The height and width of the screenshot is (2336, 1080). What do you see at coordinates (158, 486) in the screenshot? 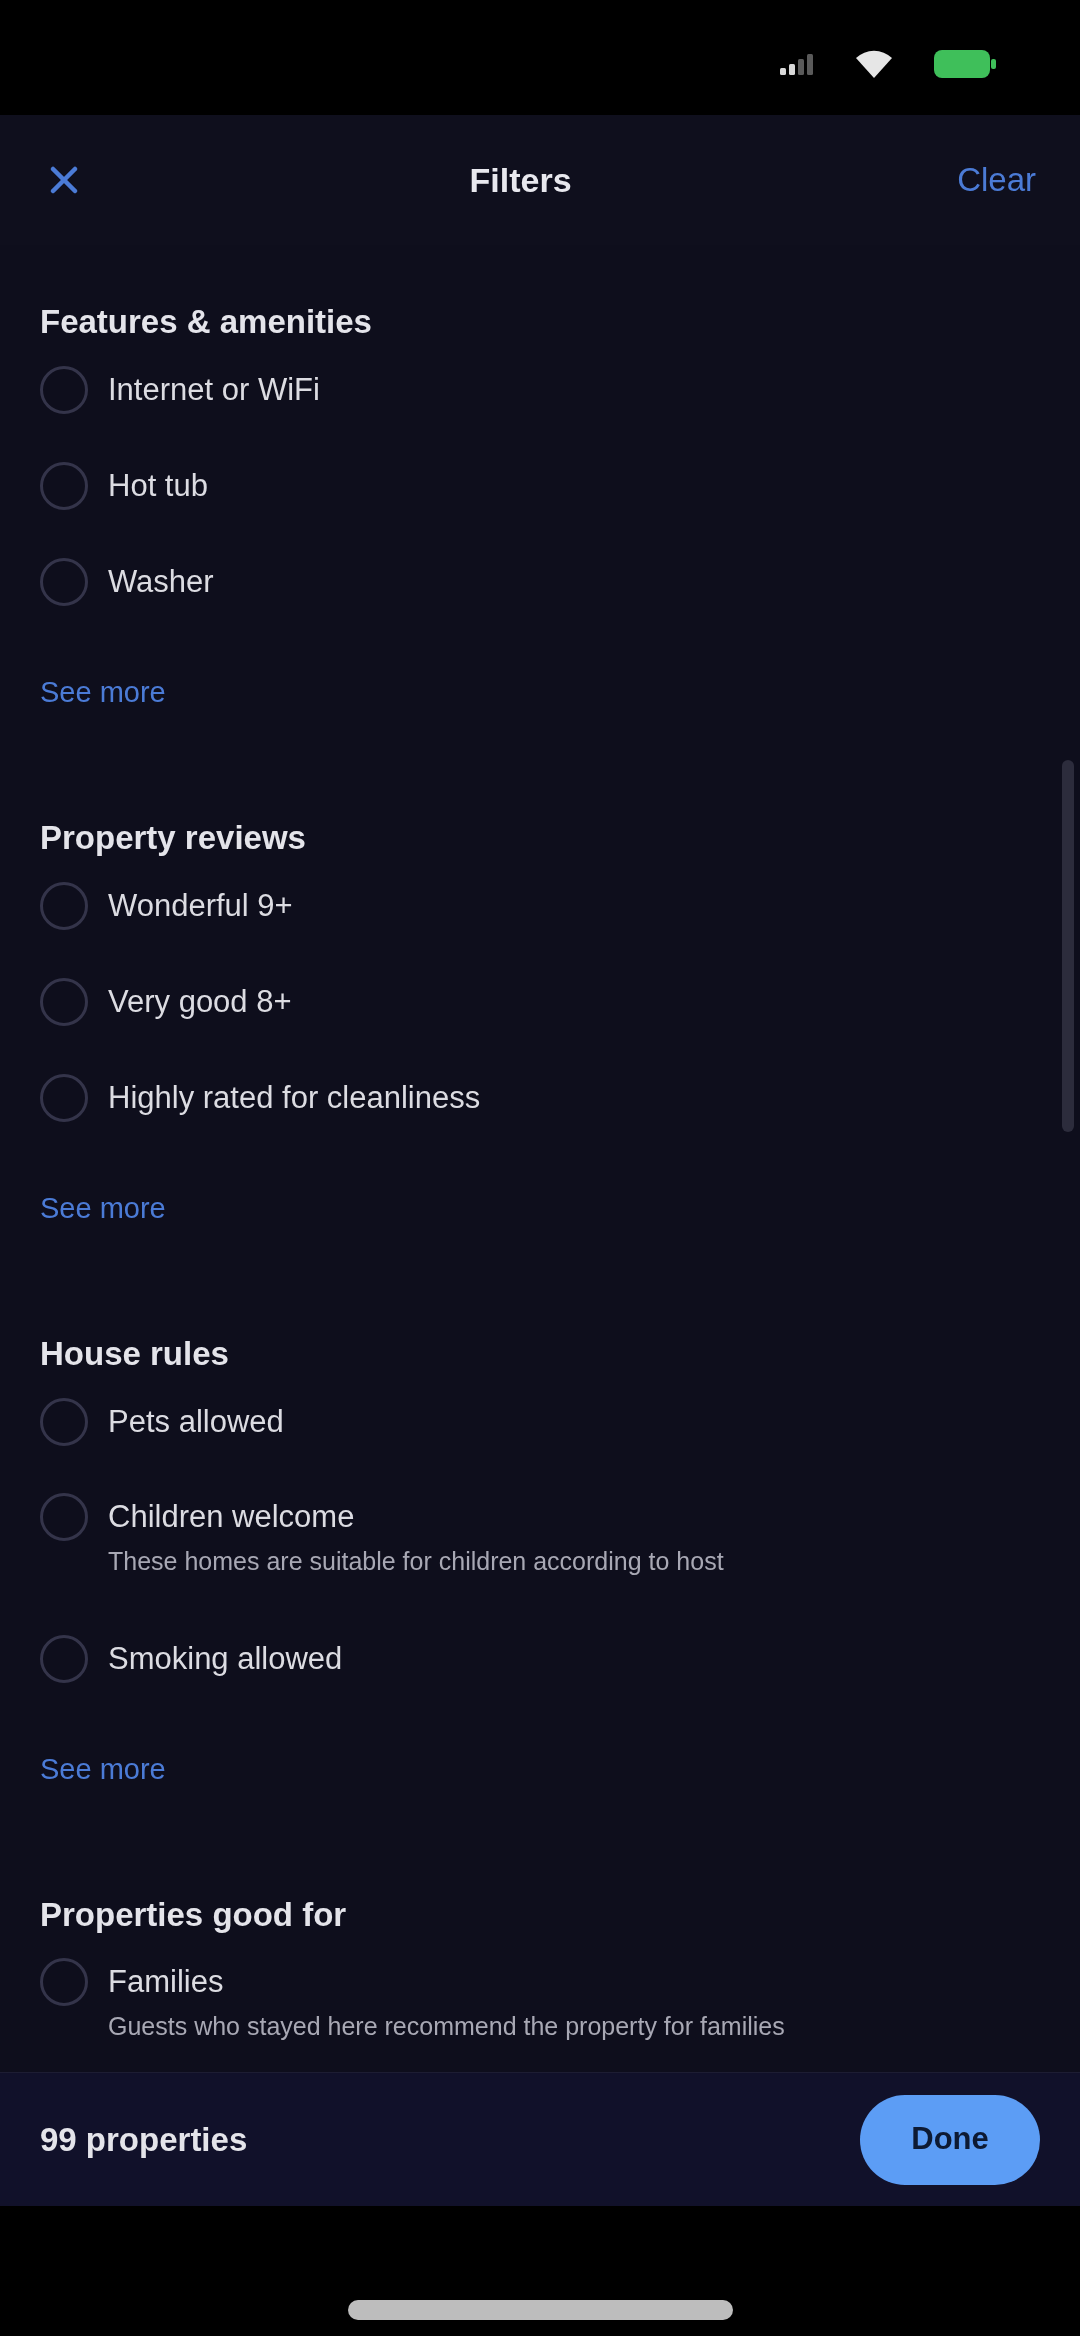
I see `option-label: Hot tub` at bounding box center [158, 486].